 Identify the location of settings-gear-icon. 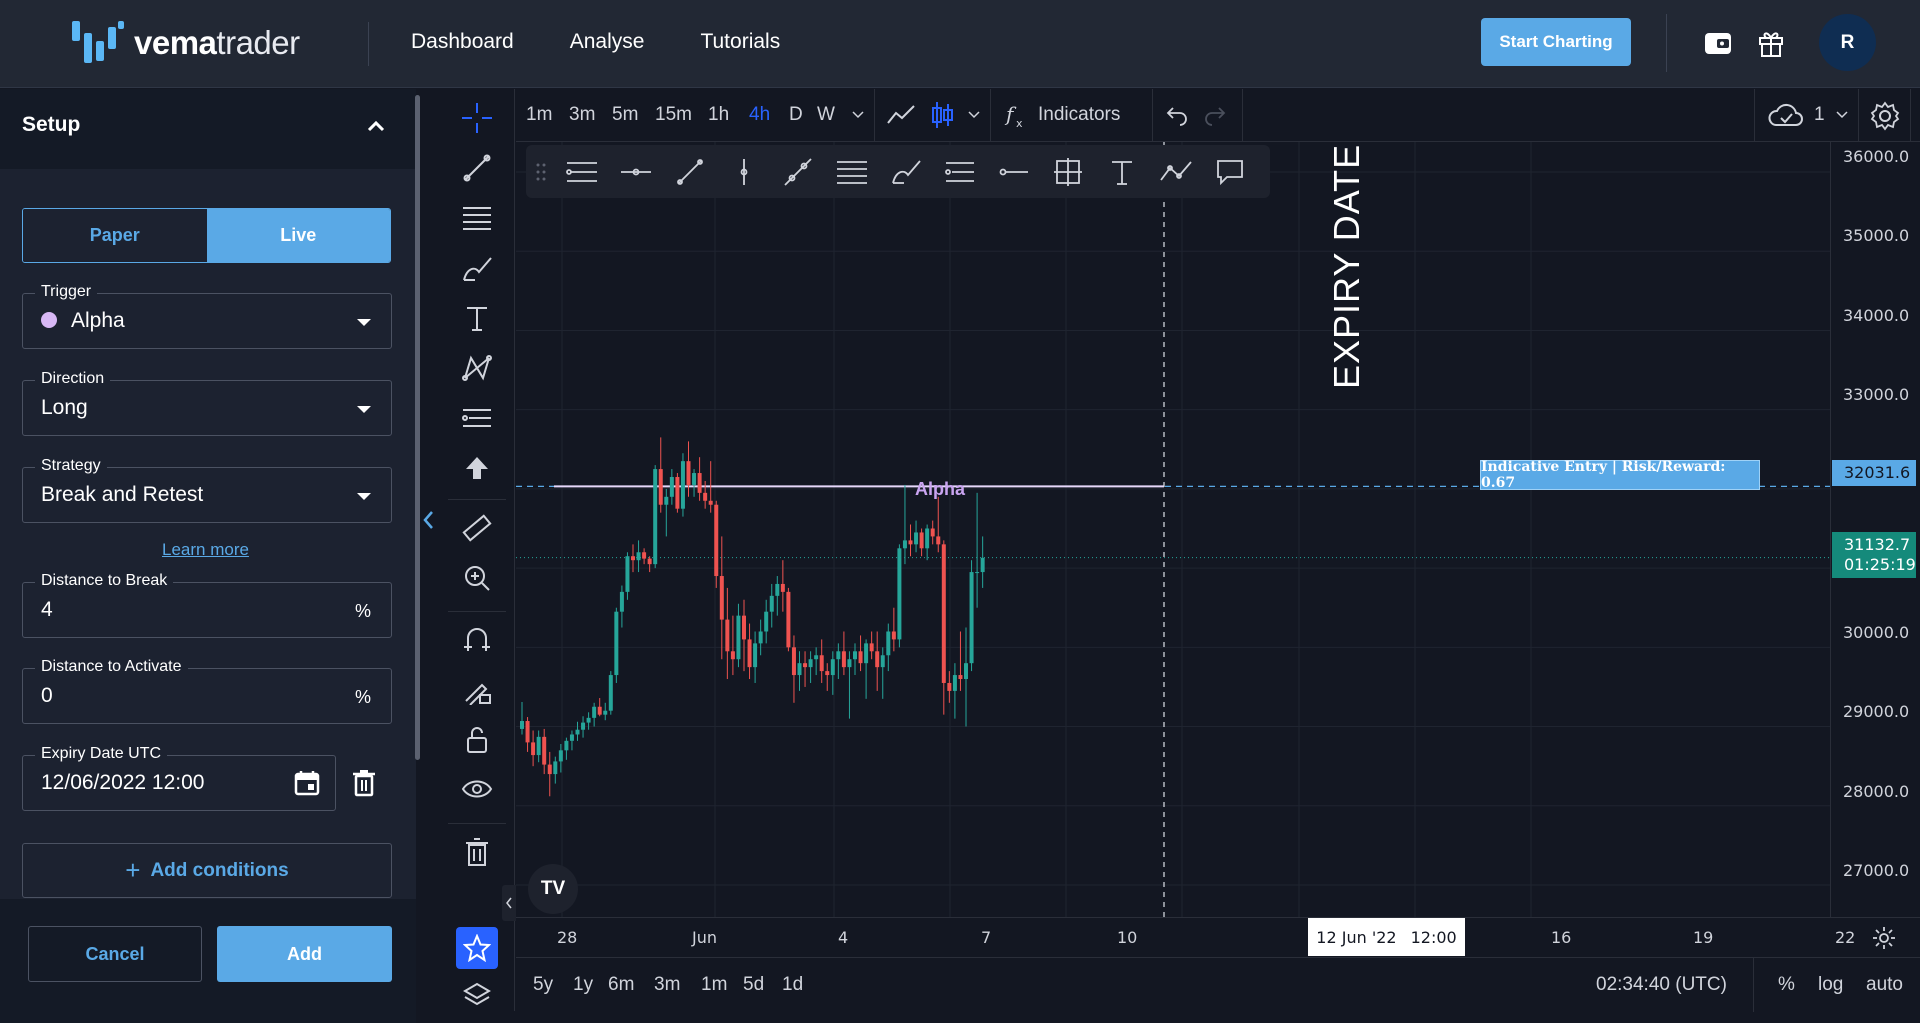
(1885, 116).